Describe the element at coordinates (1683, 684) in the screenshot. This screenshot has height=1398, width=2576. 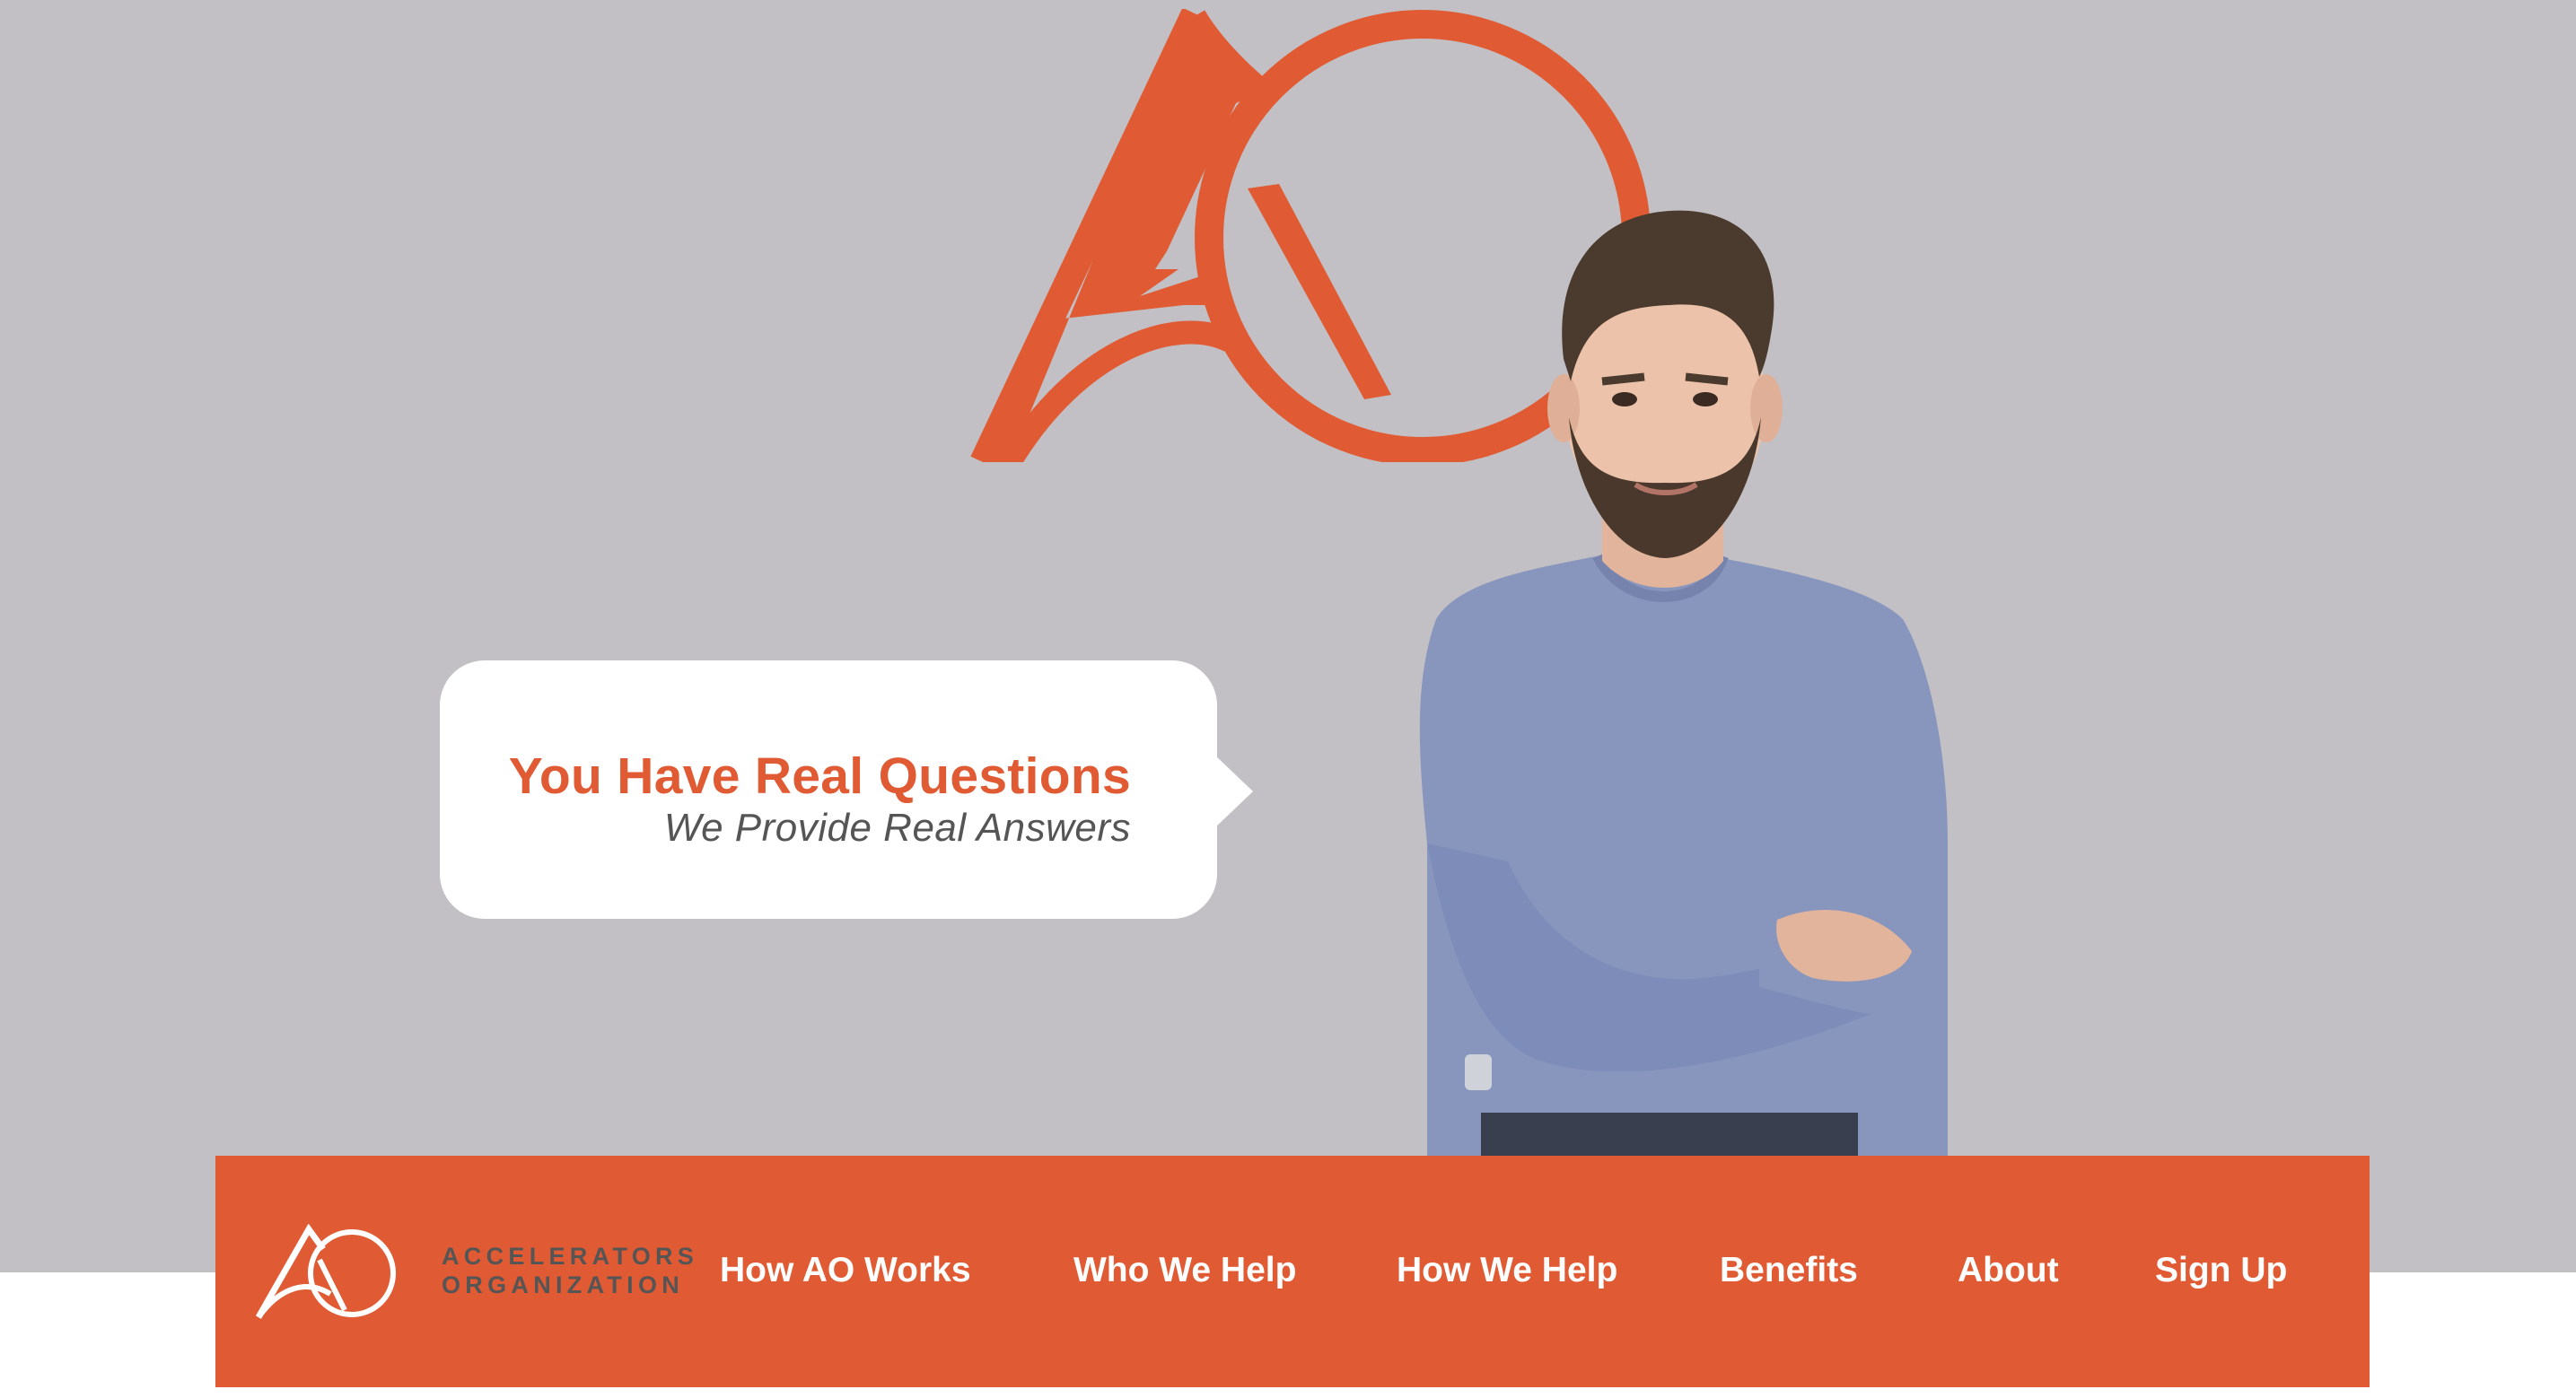
I see `smiling-man-photo` at that location.